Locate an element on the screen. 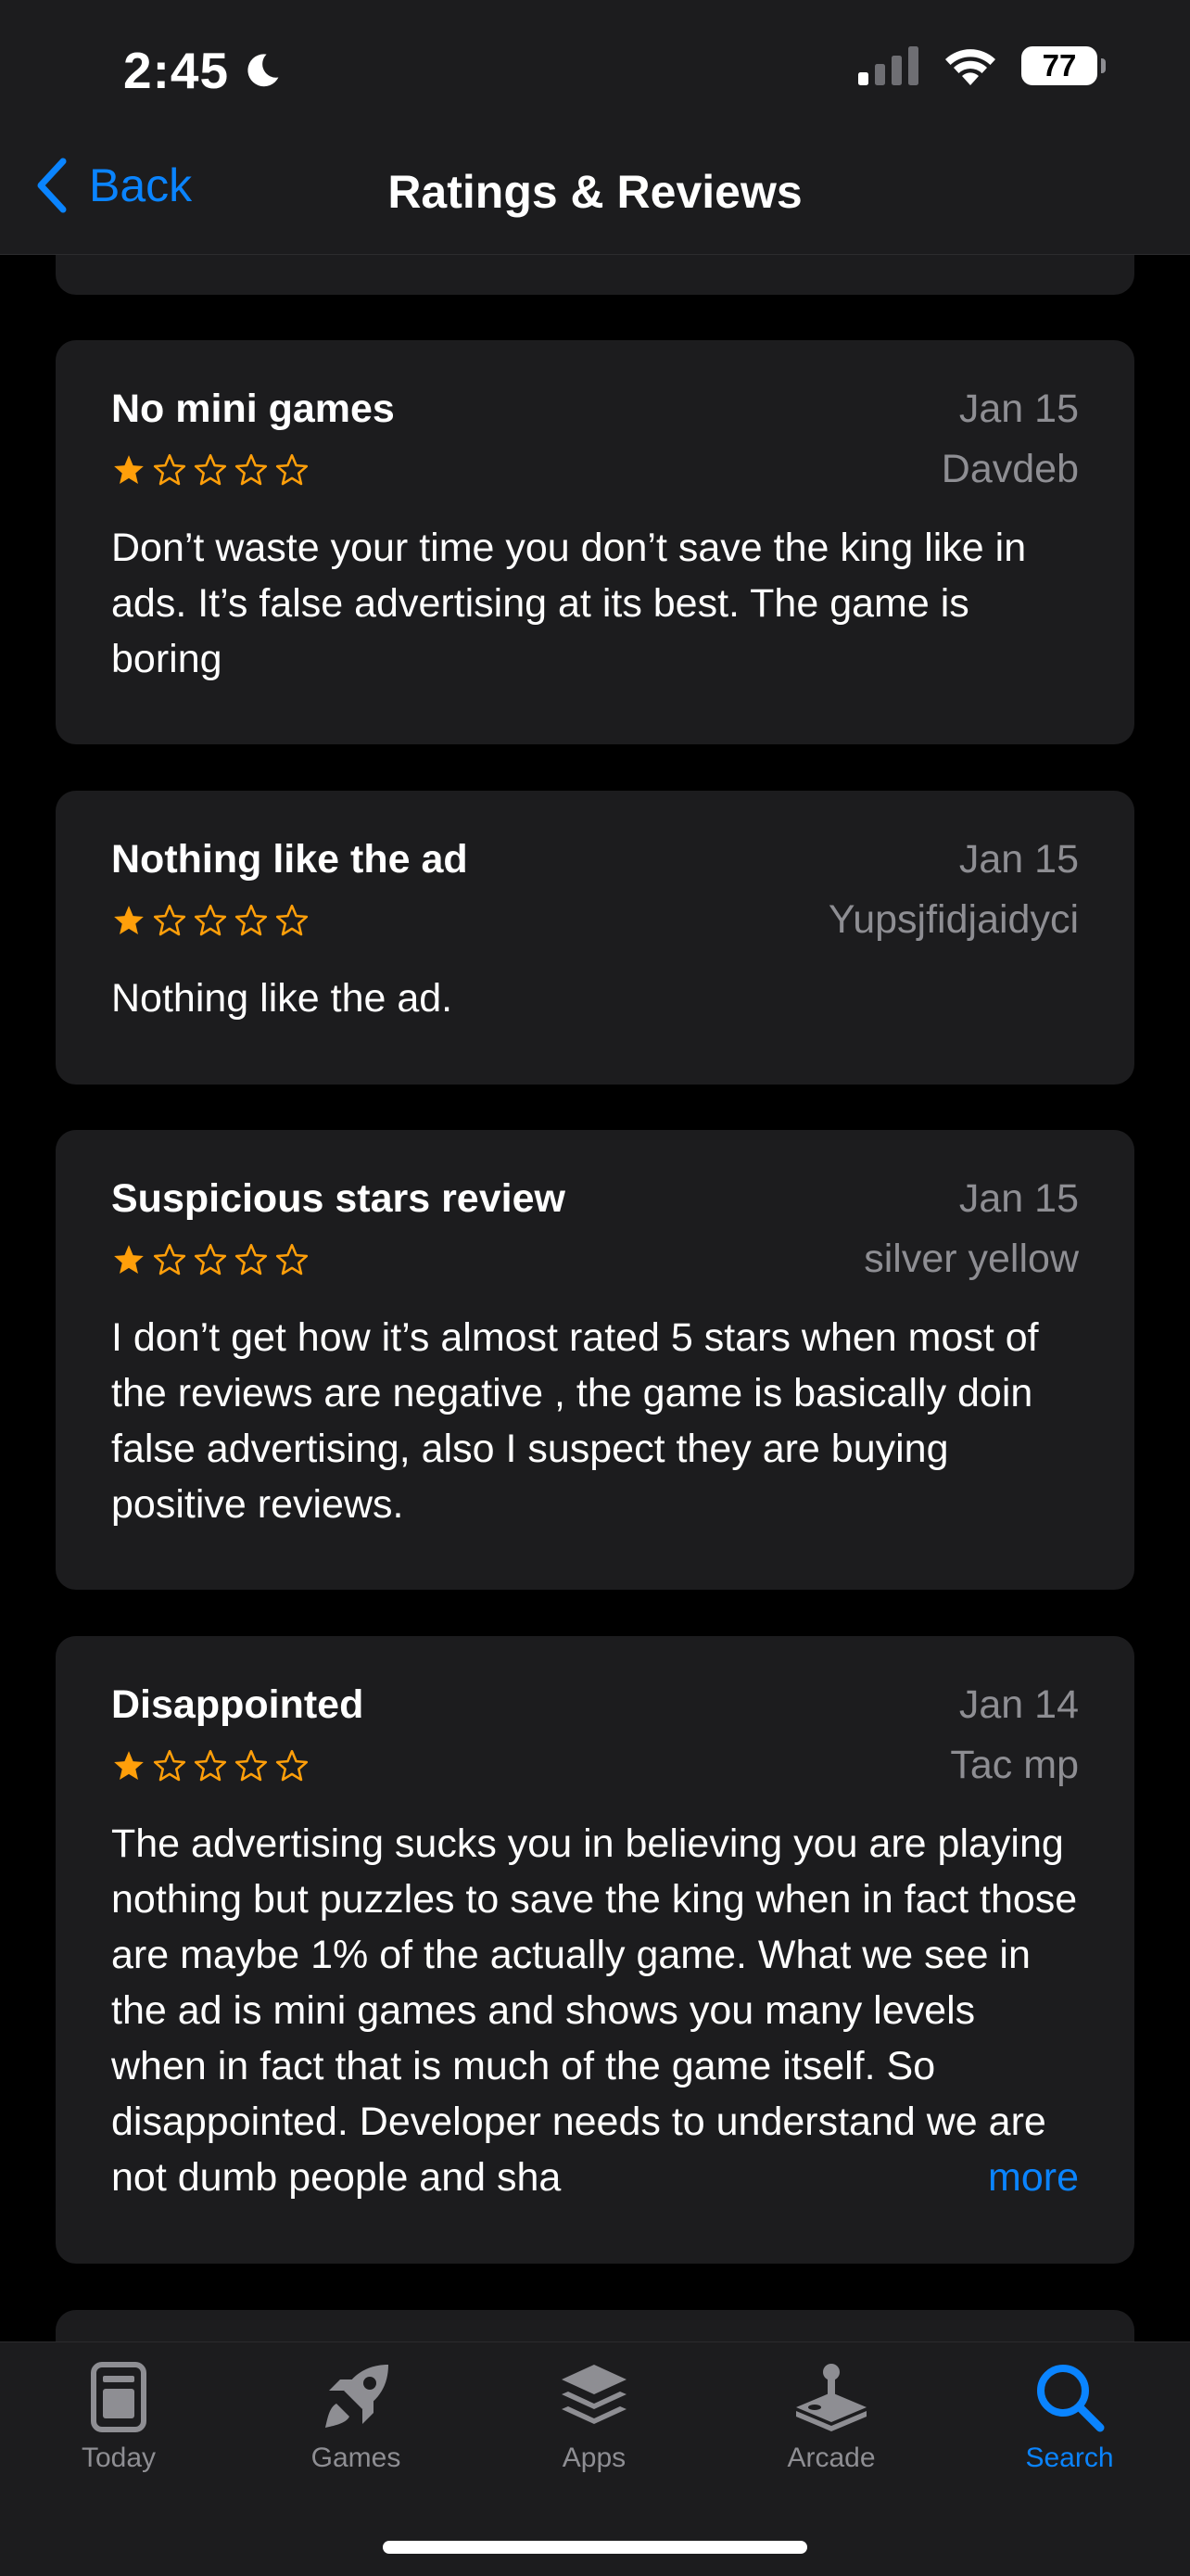 The height and width of the screenshot is (2576, 1190). cellular-signal-icon is located at coordinates (888, 65).